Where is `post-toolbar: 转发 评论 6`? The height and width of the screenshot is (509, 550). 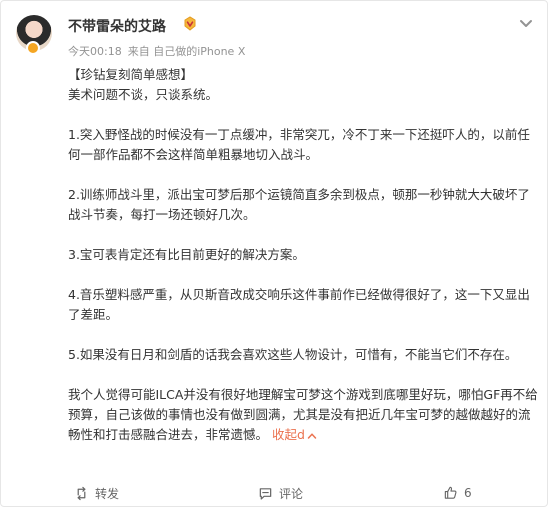
post-toolbar: 转发 评论 6 is located at coordinates (274, 492).